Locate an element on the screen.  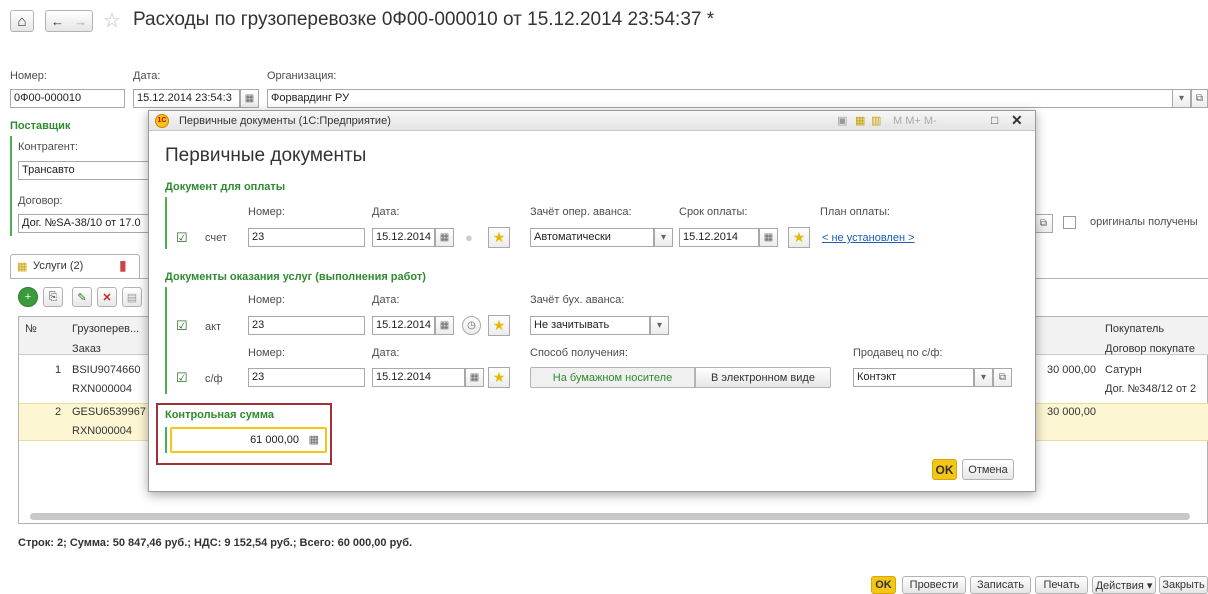
col-order: Заказ is located at coordinates (86, 349).